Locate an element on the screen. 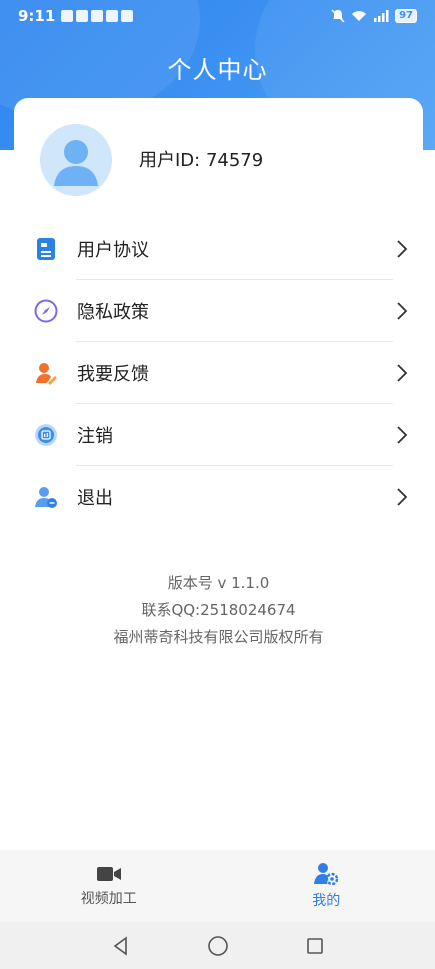 This screenshot has height=969, width=435. menu-item-label: 隐私政策 is located at coordinates (113, 312).